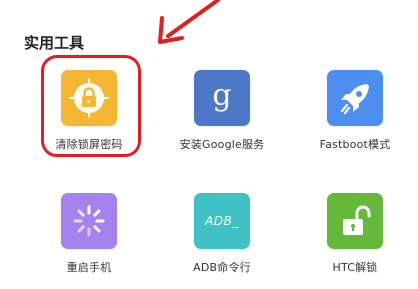  I want to click on tool-adb-command-line: ADB_ ADB命令行, so click(222, 241).